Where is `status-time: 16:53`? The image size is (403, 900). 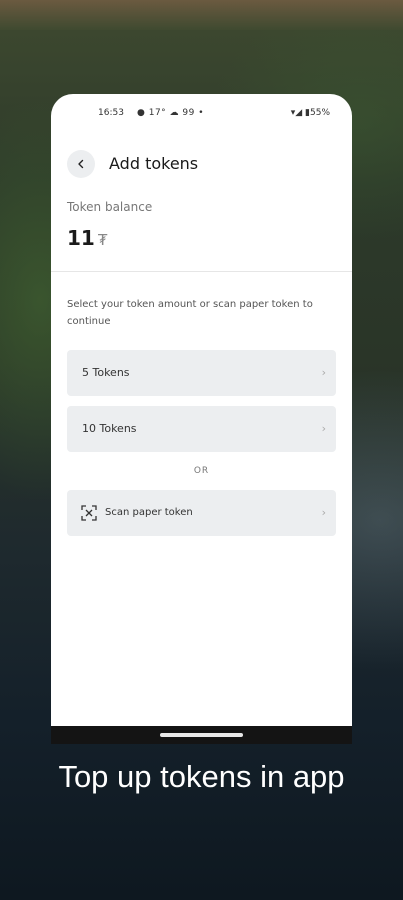
status-time: 16:53 is located at coordinates (111, 113).